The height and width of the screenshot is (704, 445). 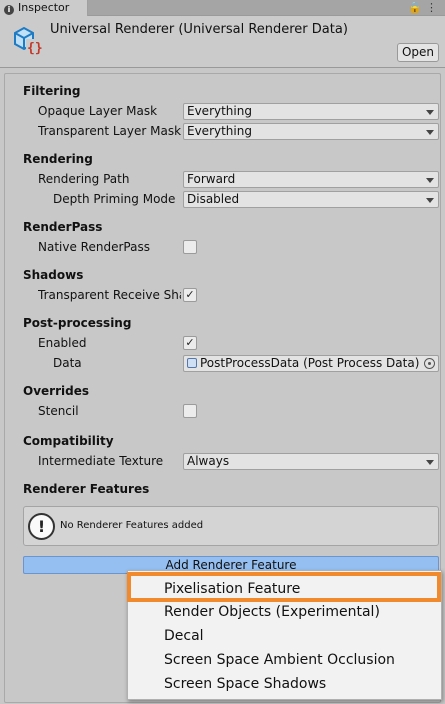 What do you see at coordinates (58, 411) in the screenshot?
I see `stencil-label: Stencil` at bounding box center [58, 411].